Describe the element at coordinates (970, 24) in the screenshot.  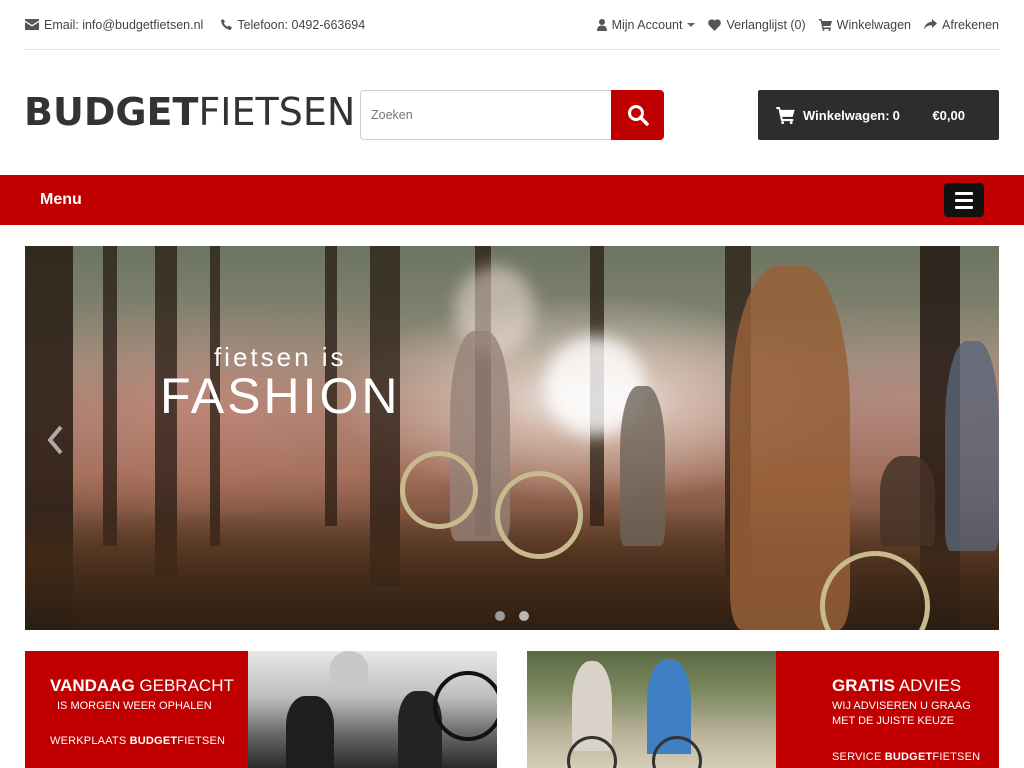
I see `checkout-label: Afrekenen` at that location.